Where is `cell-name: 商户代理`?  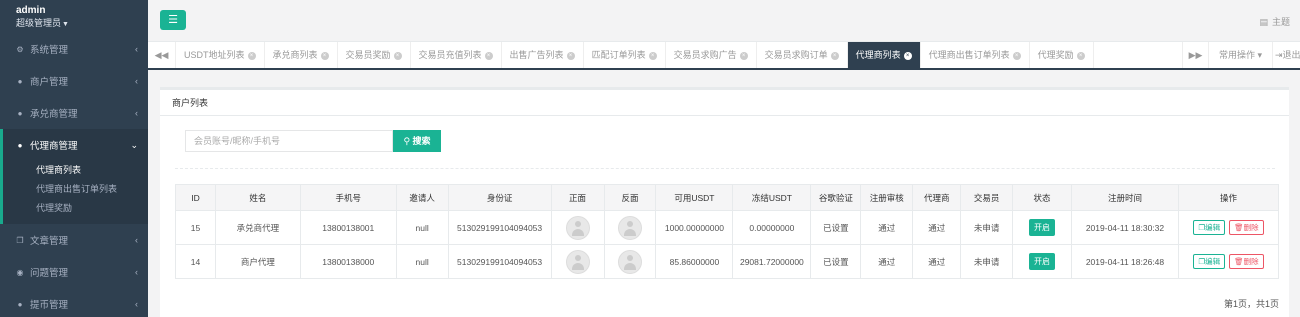 cell-name: 商户代理 is located at coordinates (257, 261).